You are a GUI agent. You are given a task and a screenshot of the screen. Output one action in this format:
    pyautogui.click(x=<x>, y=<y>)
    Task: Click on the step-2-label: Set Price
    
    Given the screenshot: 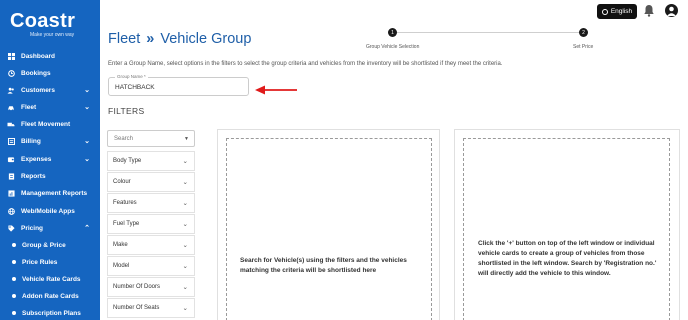 What is the action you would take?
    pyautogui.click(x=583, y=47)
    